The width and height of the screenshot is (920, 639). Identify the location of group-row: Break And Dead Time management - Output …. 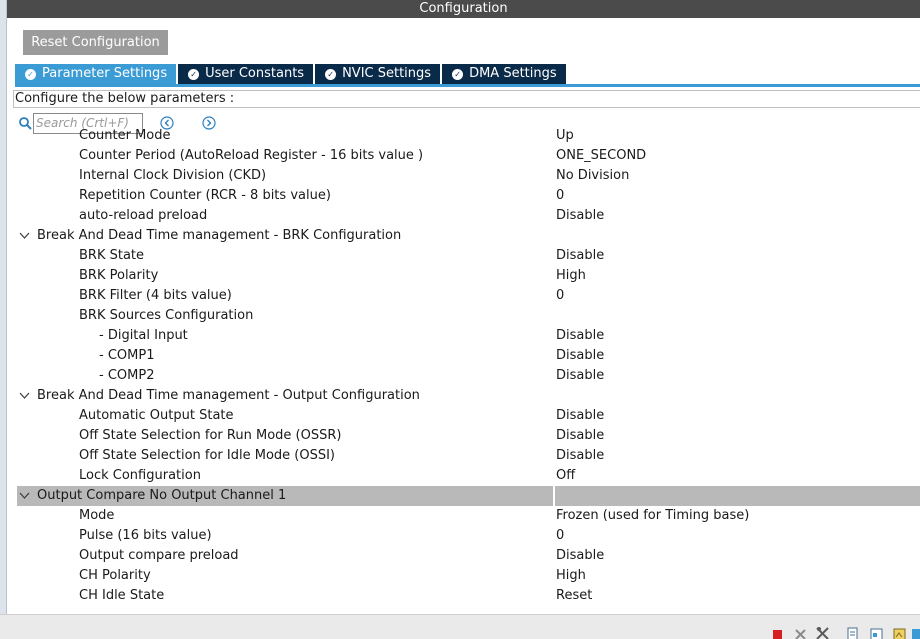
(468, 396).